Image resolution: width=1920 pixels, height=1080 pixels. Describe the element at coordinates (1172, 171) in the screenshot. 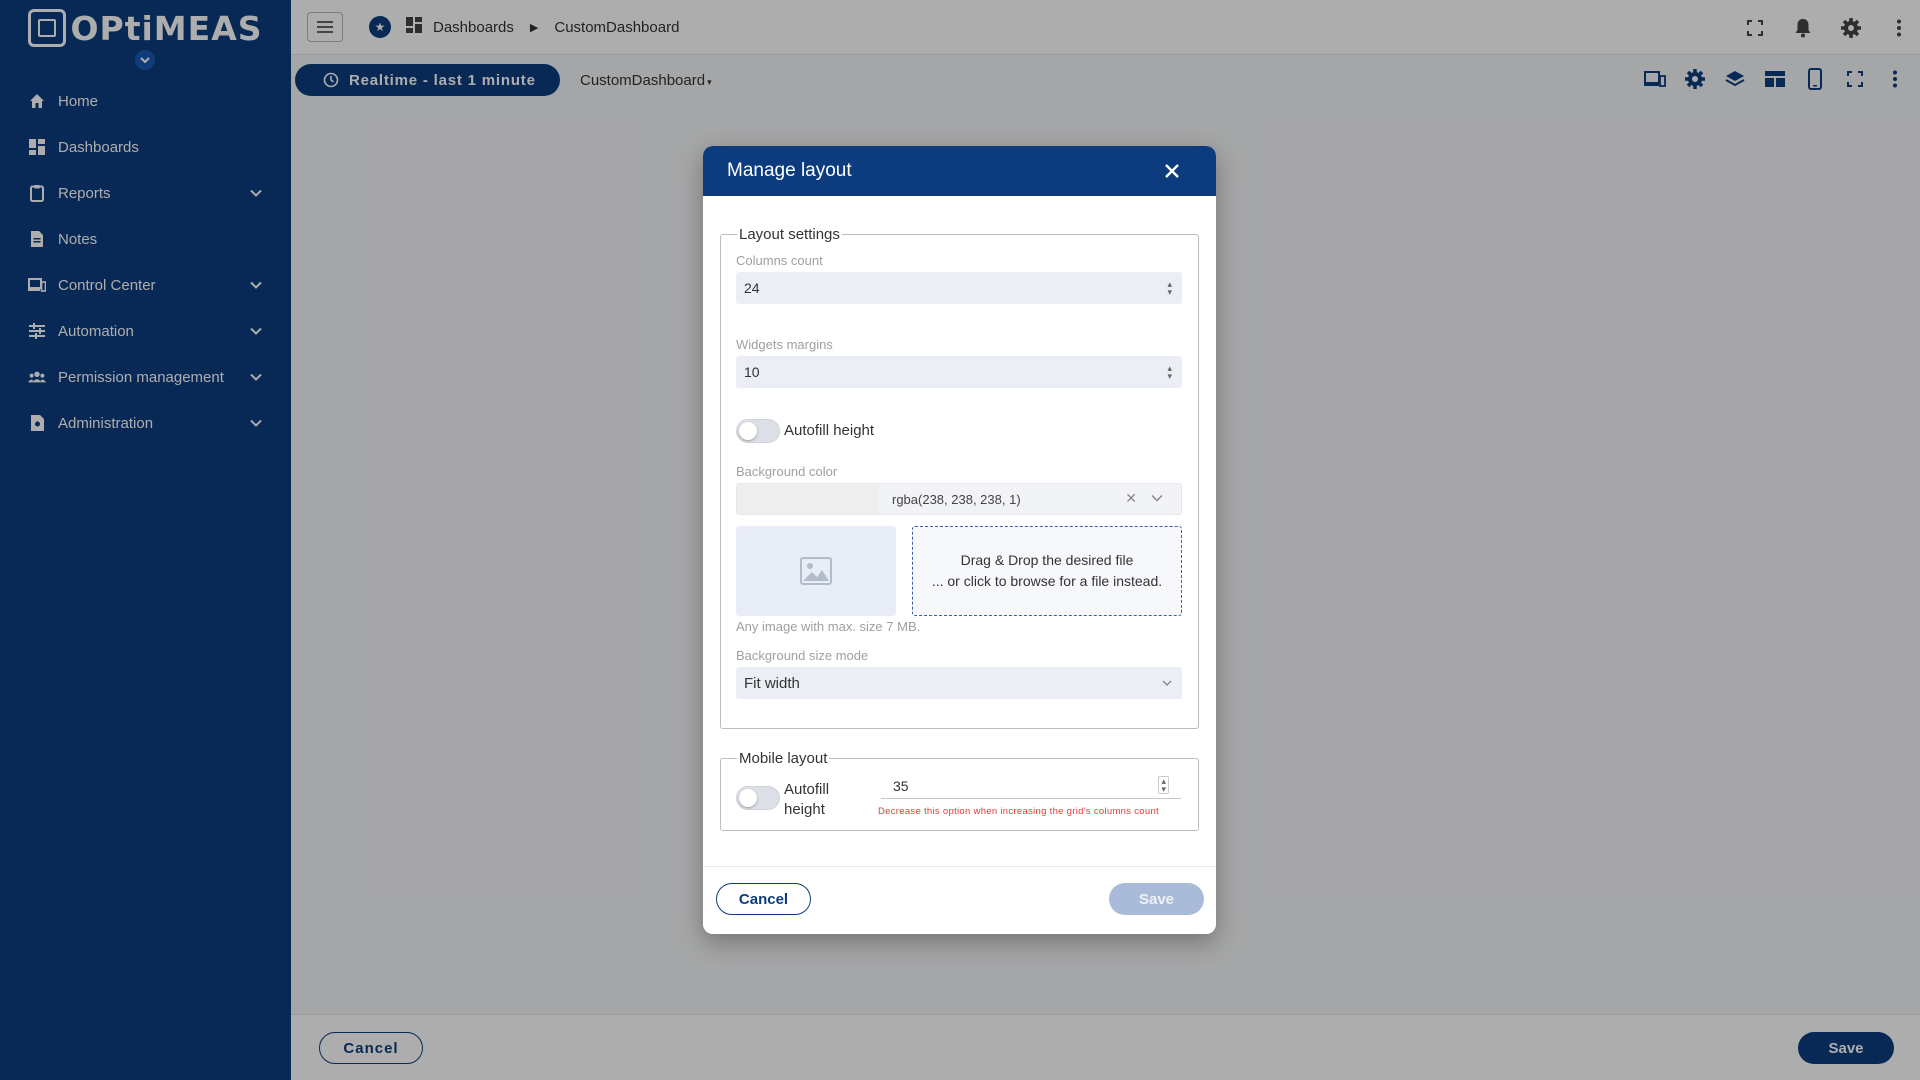

I see `close-icon` at that location.